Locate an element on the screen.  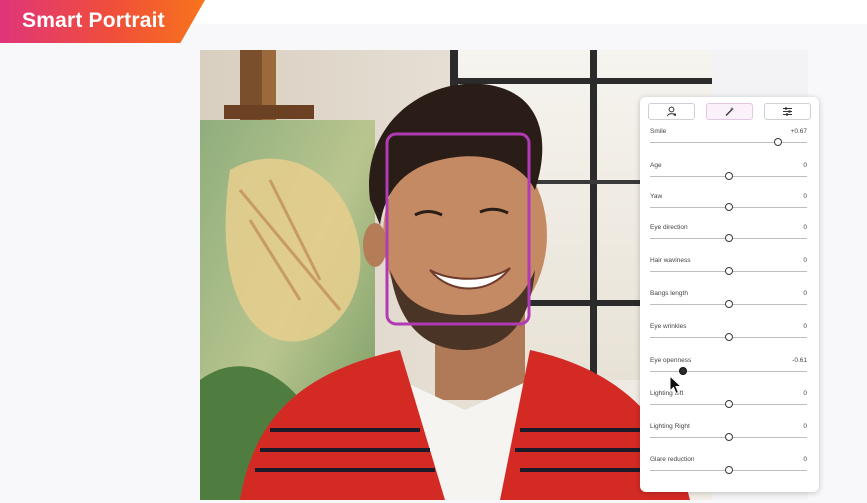
title-banner: Smart Portrait is located at coordinates (102, 21).